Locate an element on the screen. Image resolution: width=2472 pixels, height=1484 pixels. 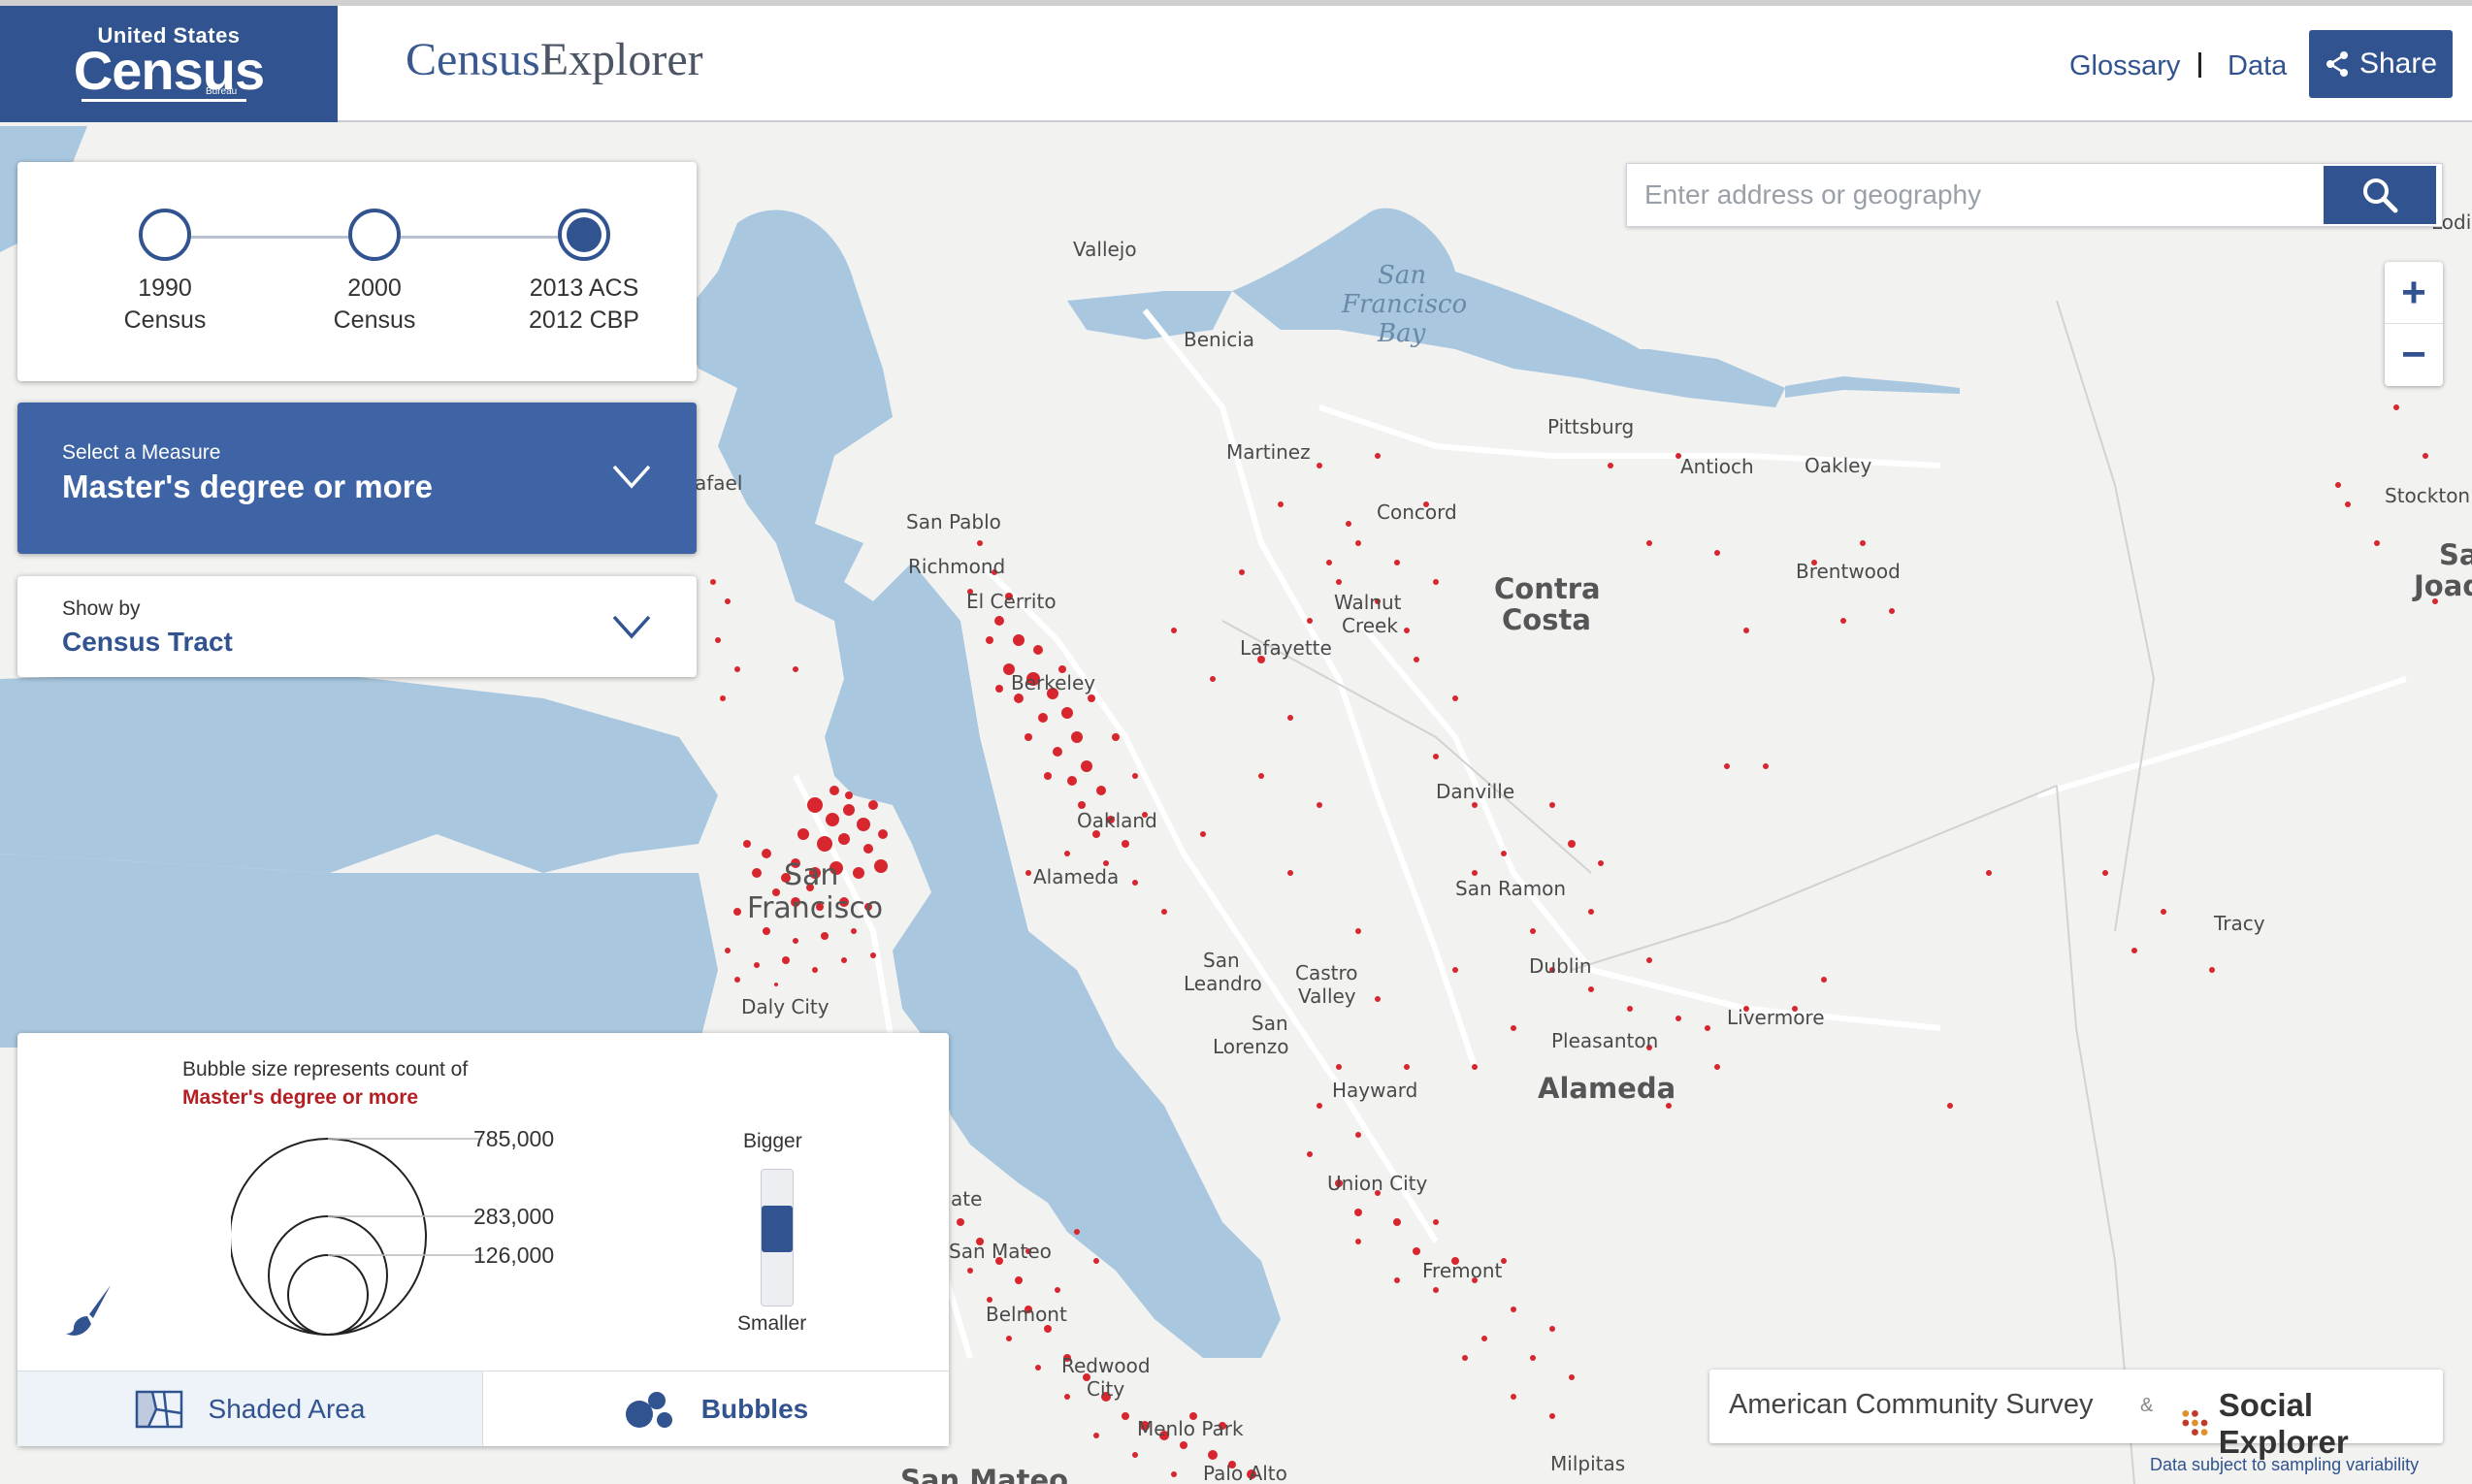
label-stockton: Stockton is located at coordinates (2427, 495).